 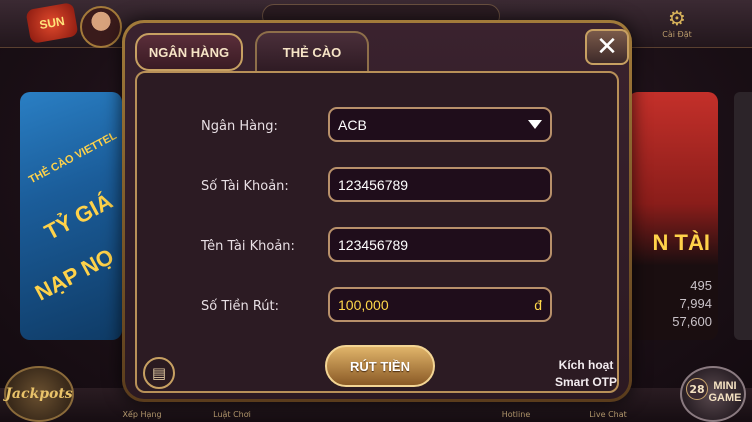 What do you see at coordinates (72, 158) in the screenshot?
I see `promo-line: THẺ CÀO VIETTEL` at bounding box center [72, 158].